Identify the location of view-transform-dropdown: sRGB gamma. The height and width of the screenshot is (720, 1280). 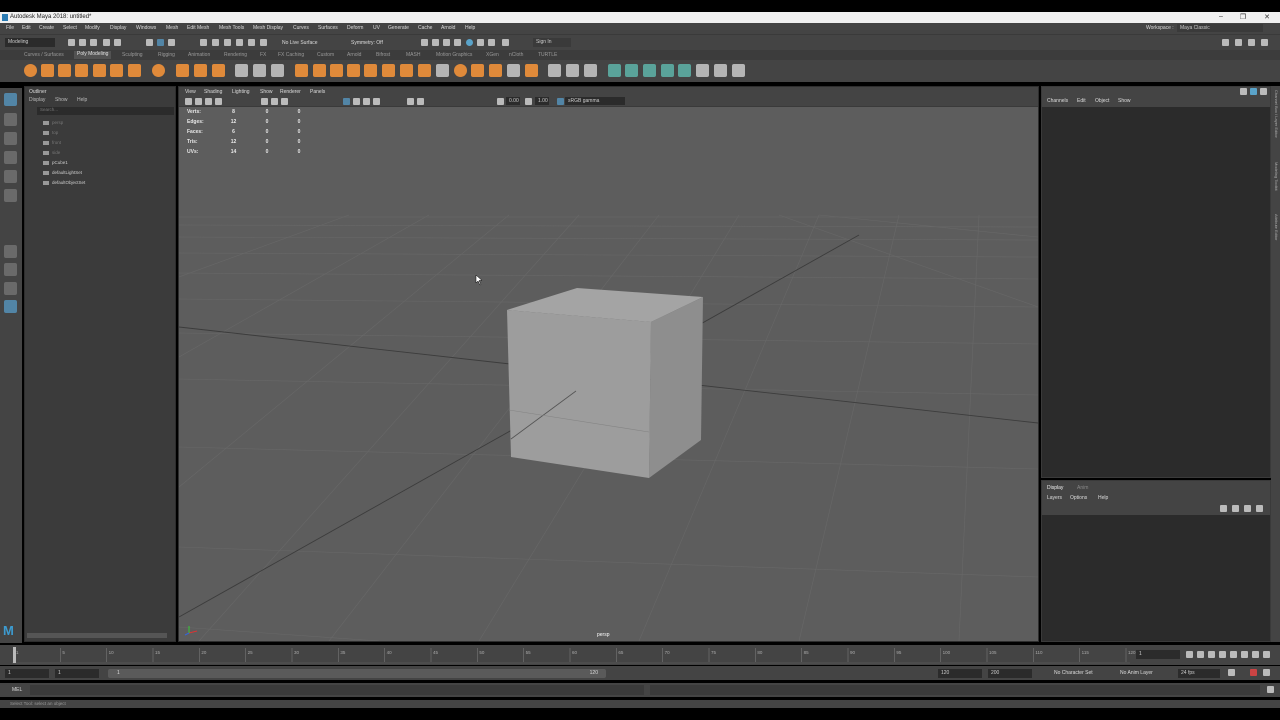
(595, 101).